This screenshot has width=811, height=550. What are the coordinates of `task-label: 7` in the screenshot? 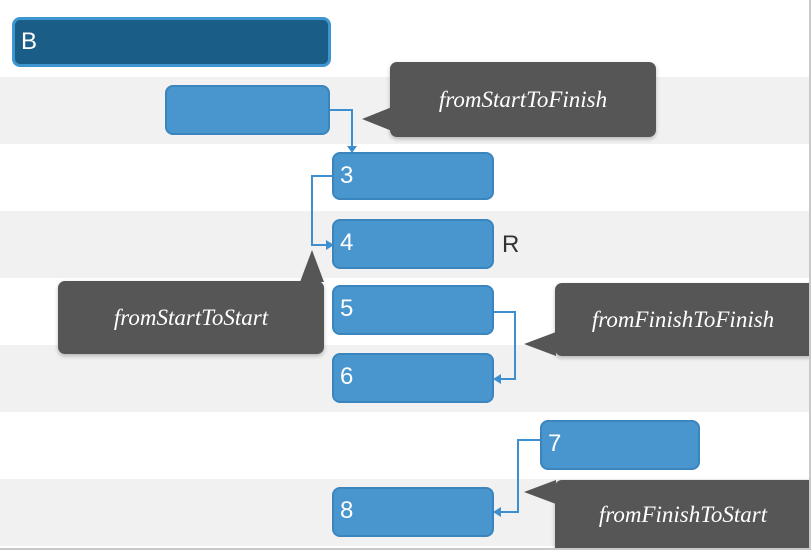 It's located at (555, 443).